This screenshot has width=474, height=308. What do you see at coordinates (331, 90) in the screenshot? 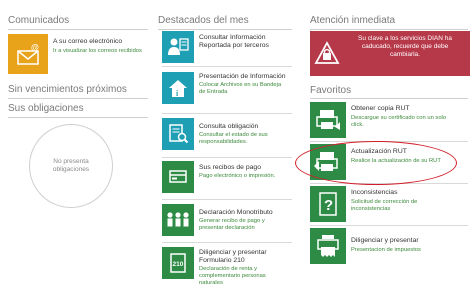
I see `favoritos-title: Favoritos` at bounding box center [331, 90].